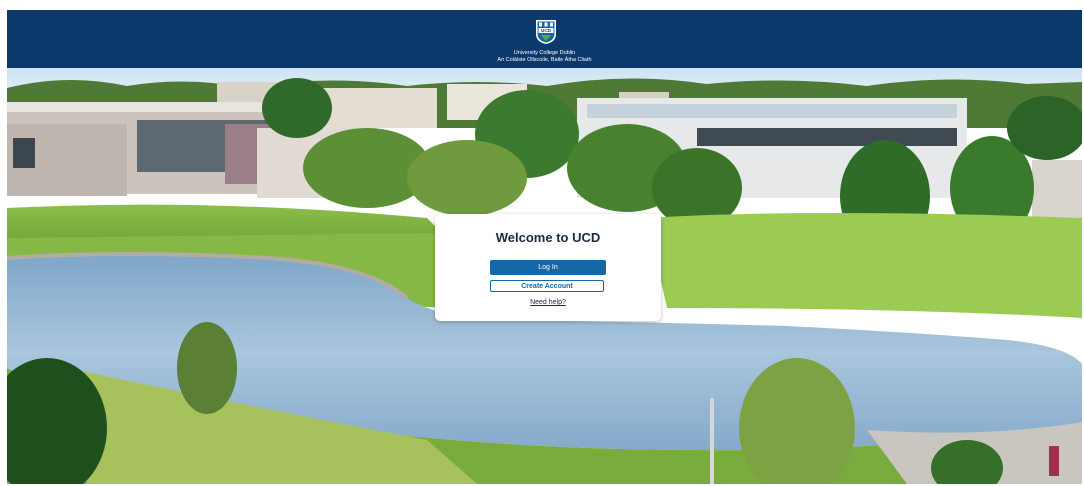 The width and height of the screenshot is (1084, 486). I want to click on create-account-button: Create Account, so click(547, 286).